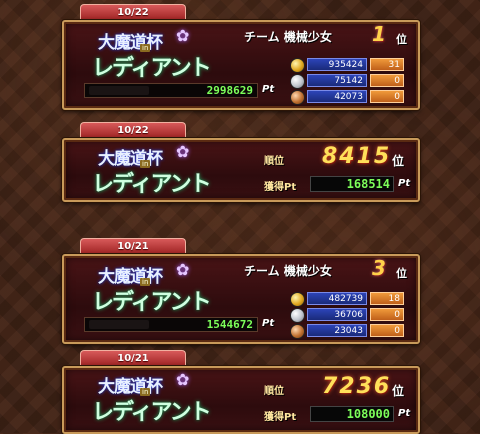  I want to click on gold-medal-row: 935424 31, so click(350, 65).